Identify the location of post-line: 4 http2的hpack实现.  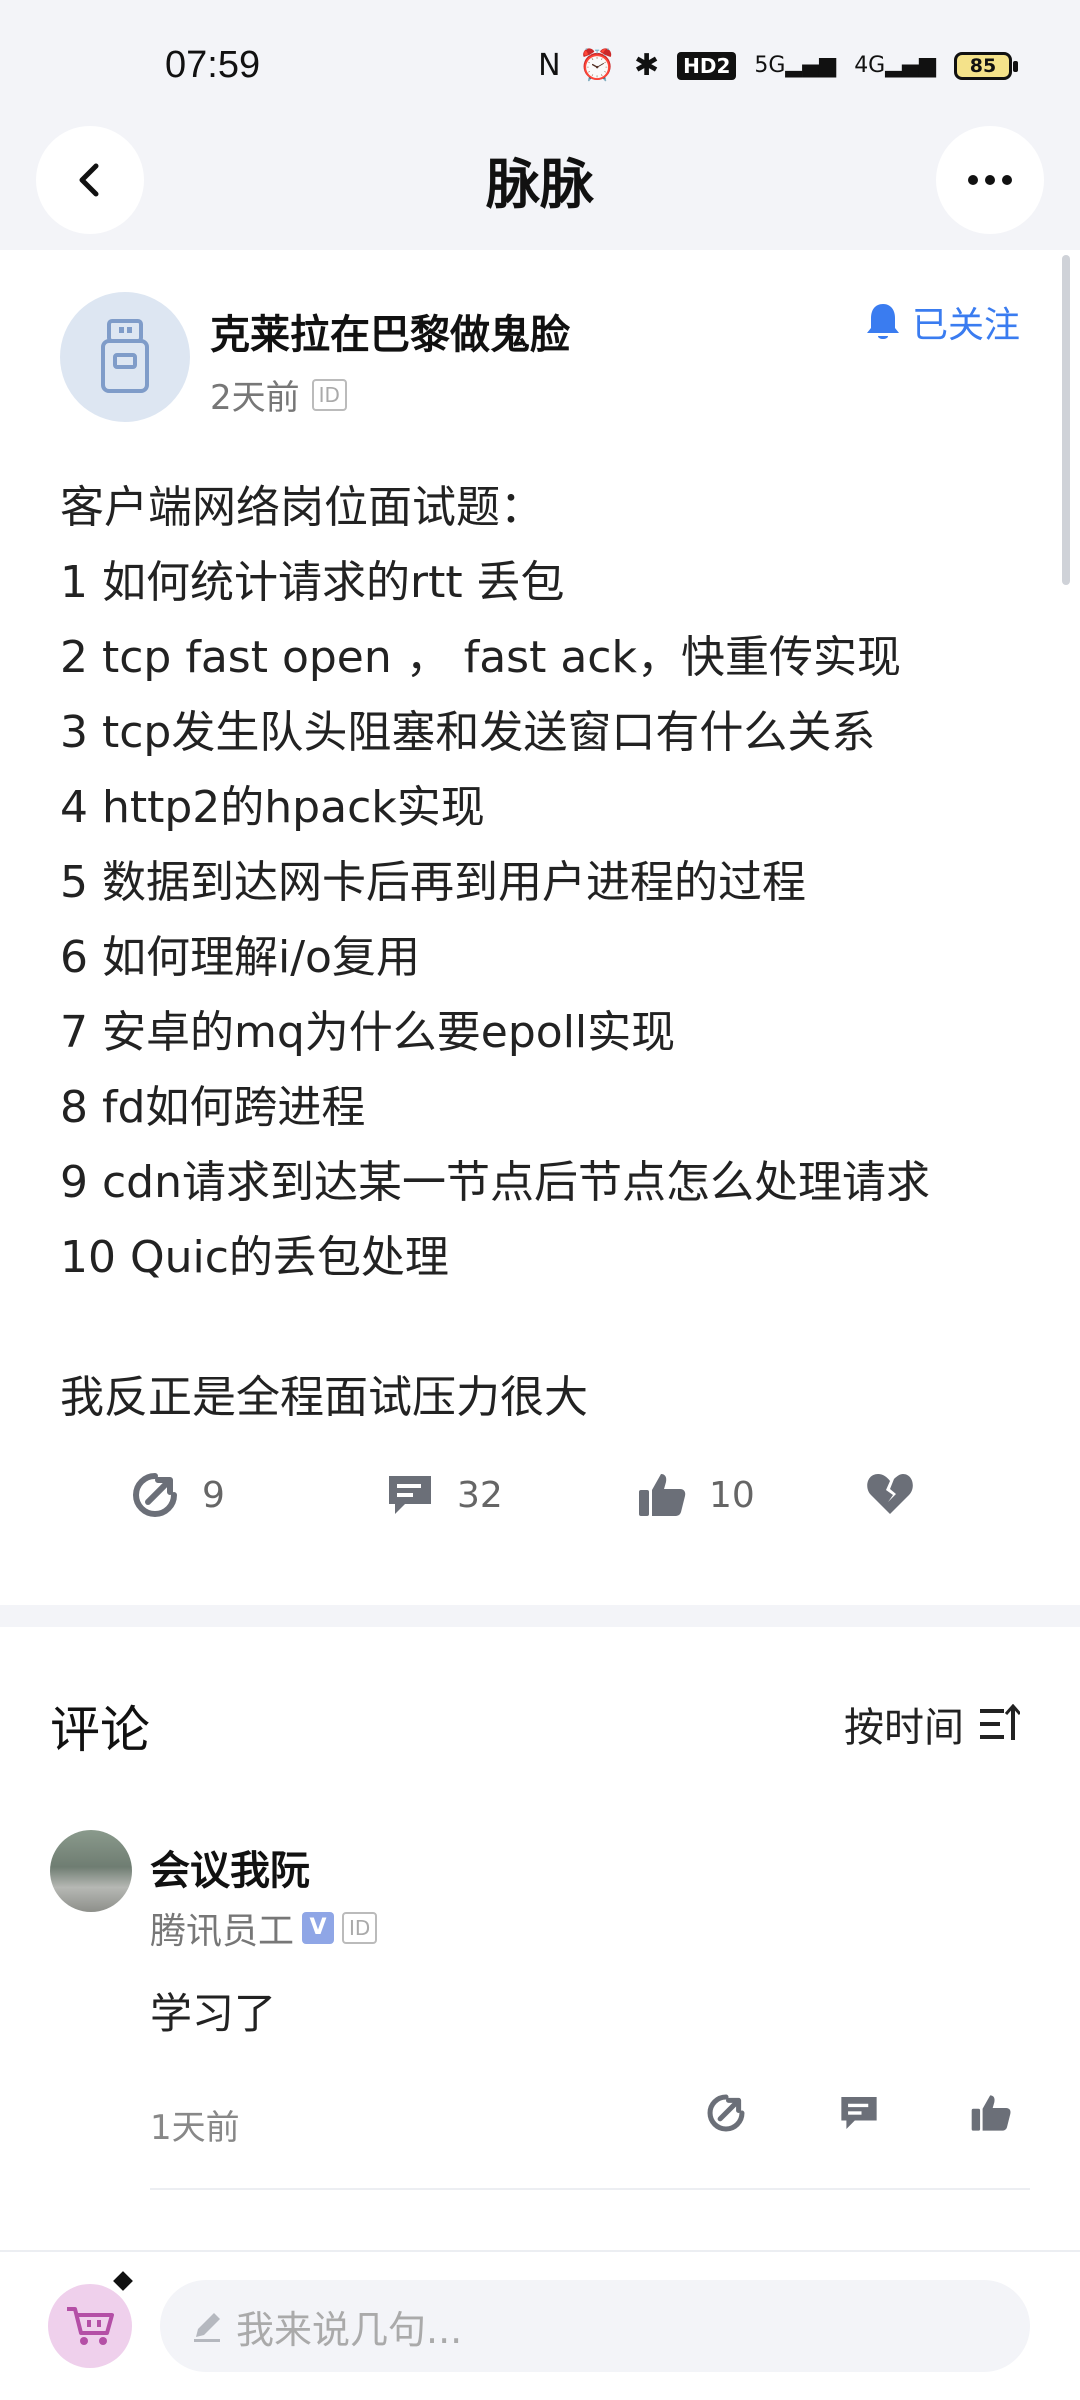
(272, 807).